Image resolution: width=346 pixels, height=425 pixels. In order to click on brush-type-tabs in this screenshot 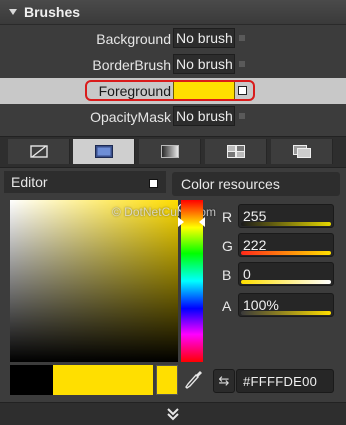, I will do `click(173, 152)`.